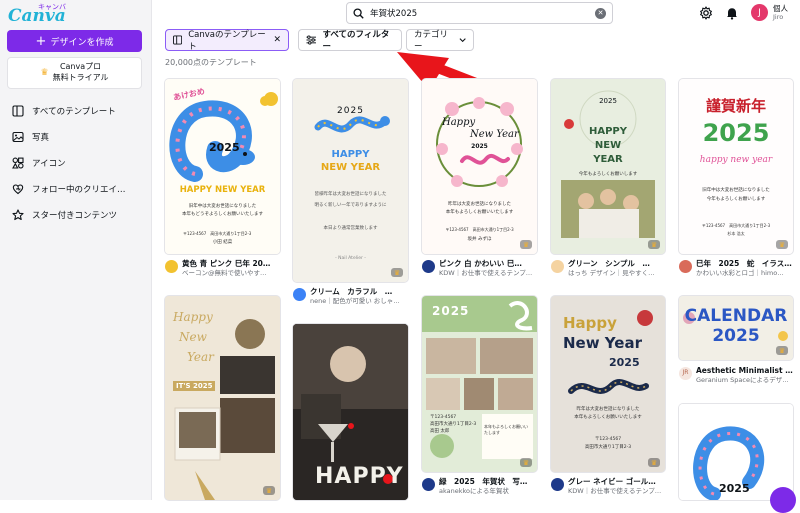 The image size is (800, 513). I want to click on card-body-line2: 明るく新しい一年でありますように, so click(350, 205).